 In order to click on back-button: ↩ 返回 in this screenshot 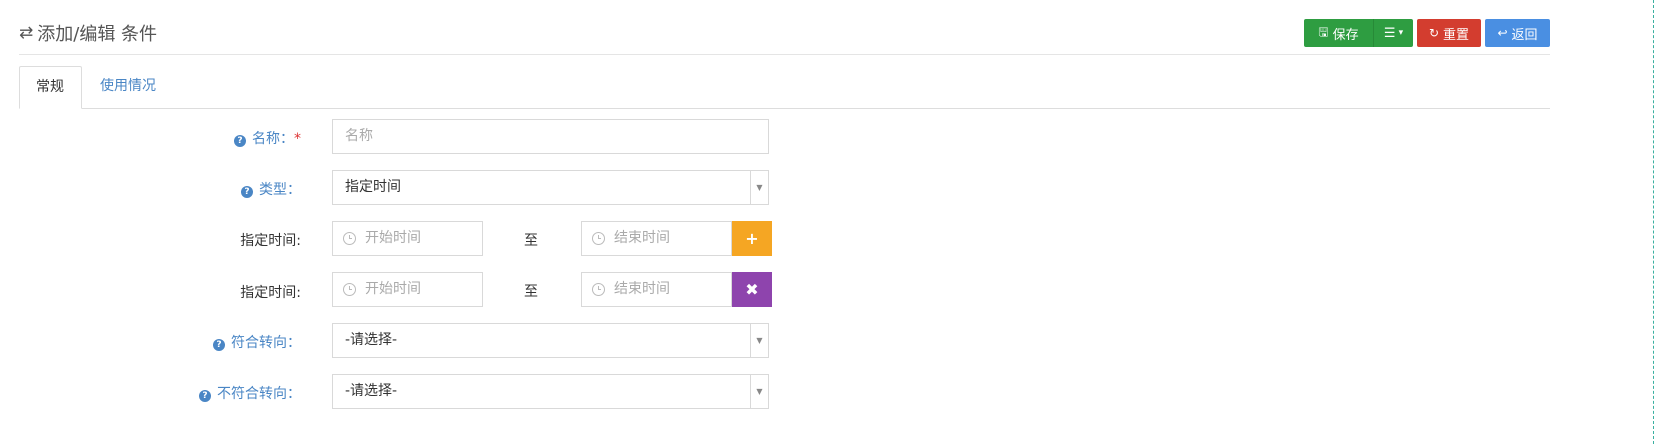, I will do `click(1517, 33)`.